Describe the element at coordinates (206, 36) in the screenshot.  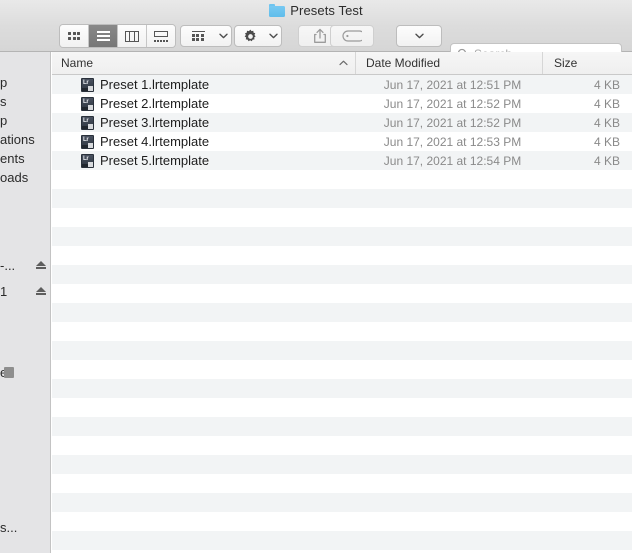
I see `arrange-by-button` at that location.